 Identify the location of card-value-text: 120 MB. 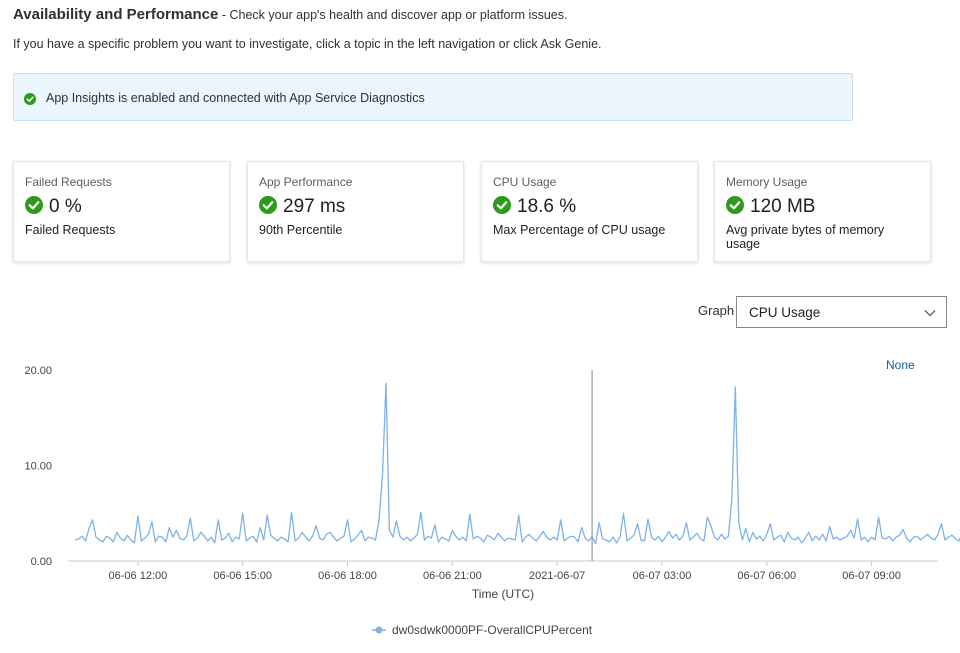
(783, 206).